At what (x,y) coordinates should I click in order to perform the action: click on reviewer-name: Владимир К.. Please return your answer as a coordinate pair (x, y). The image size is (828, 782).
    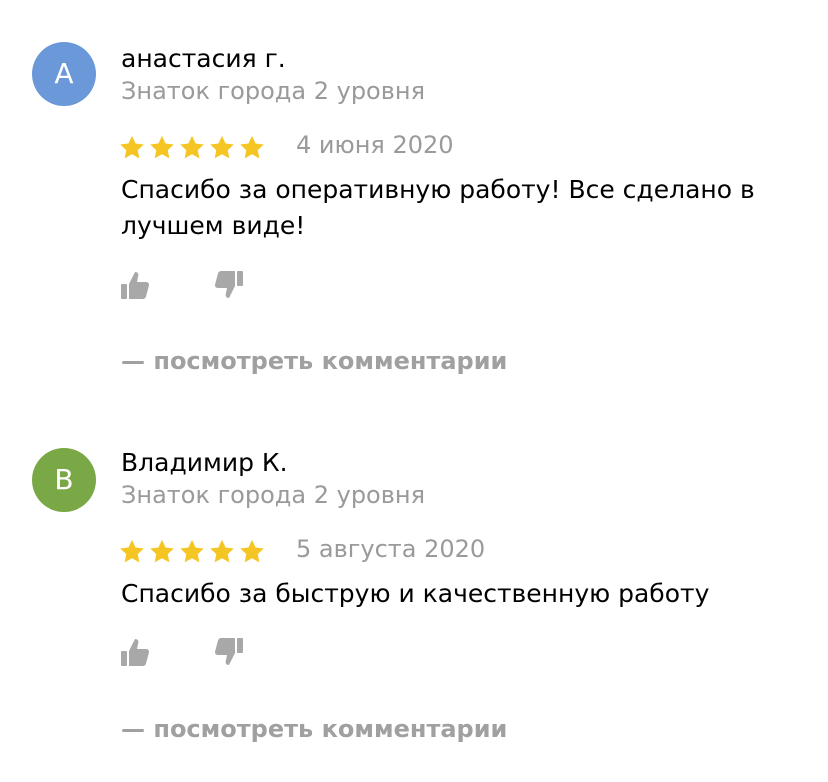
    Looking at the image, I should click on (204, 462).